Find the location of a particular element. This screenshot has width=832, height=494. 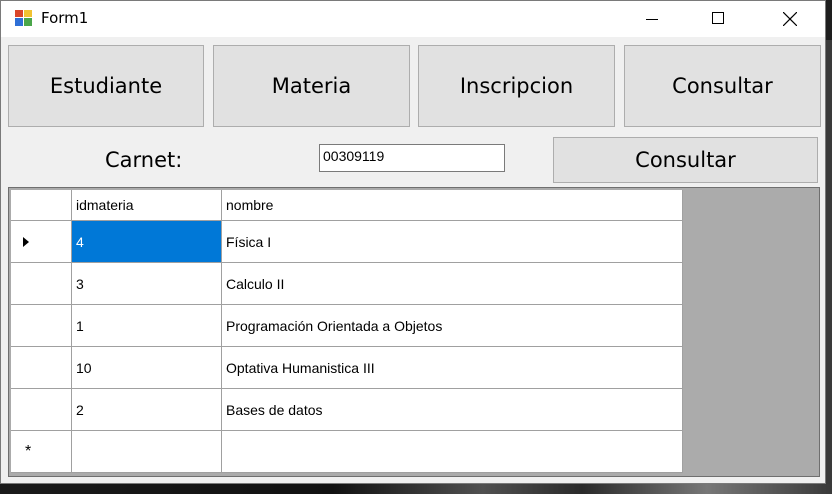

row-header: * is located at coordinates (41, 452).